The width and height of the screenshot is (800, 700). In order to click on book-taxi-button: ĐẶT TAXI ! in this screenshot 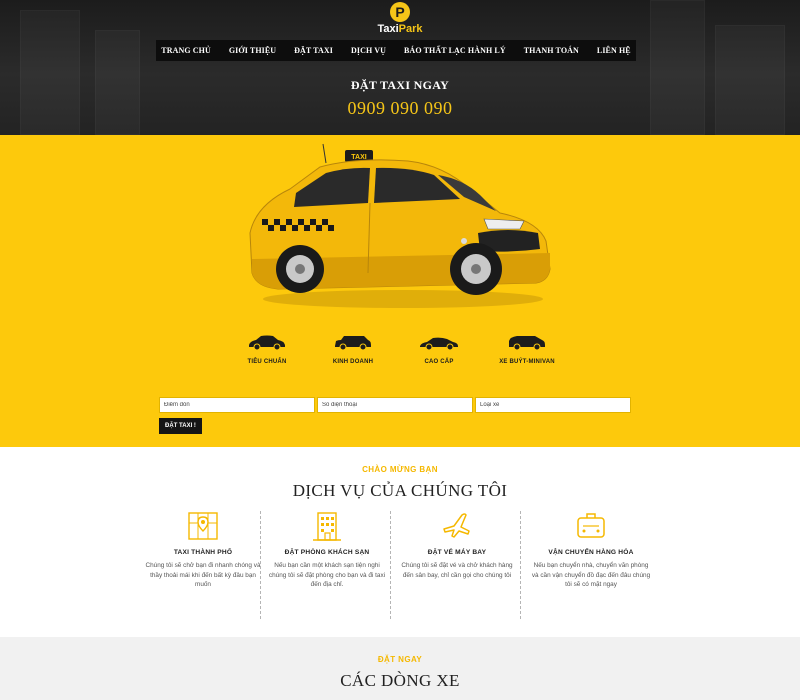, I will do `click(180, 426)`.